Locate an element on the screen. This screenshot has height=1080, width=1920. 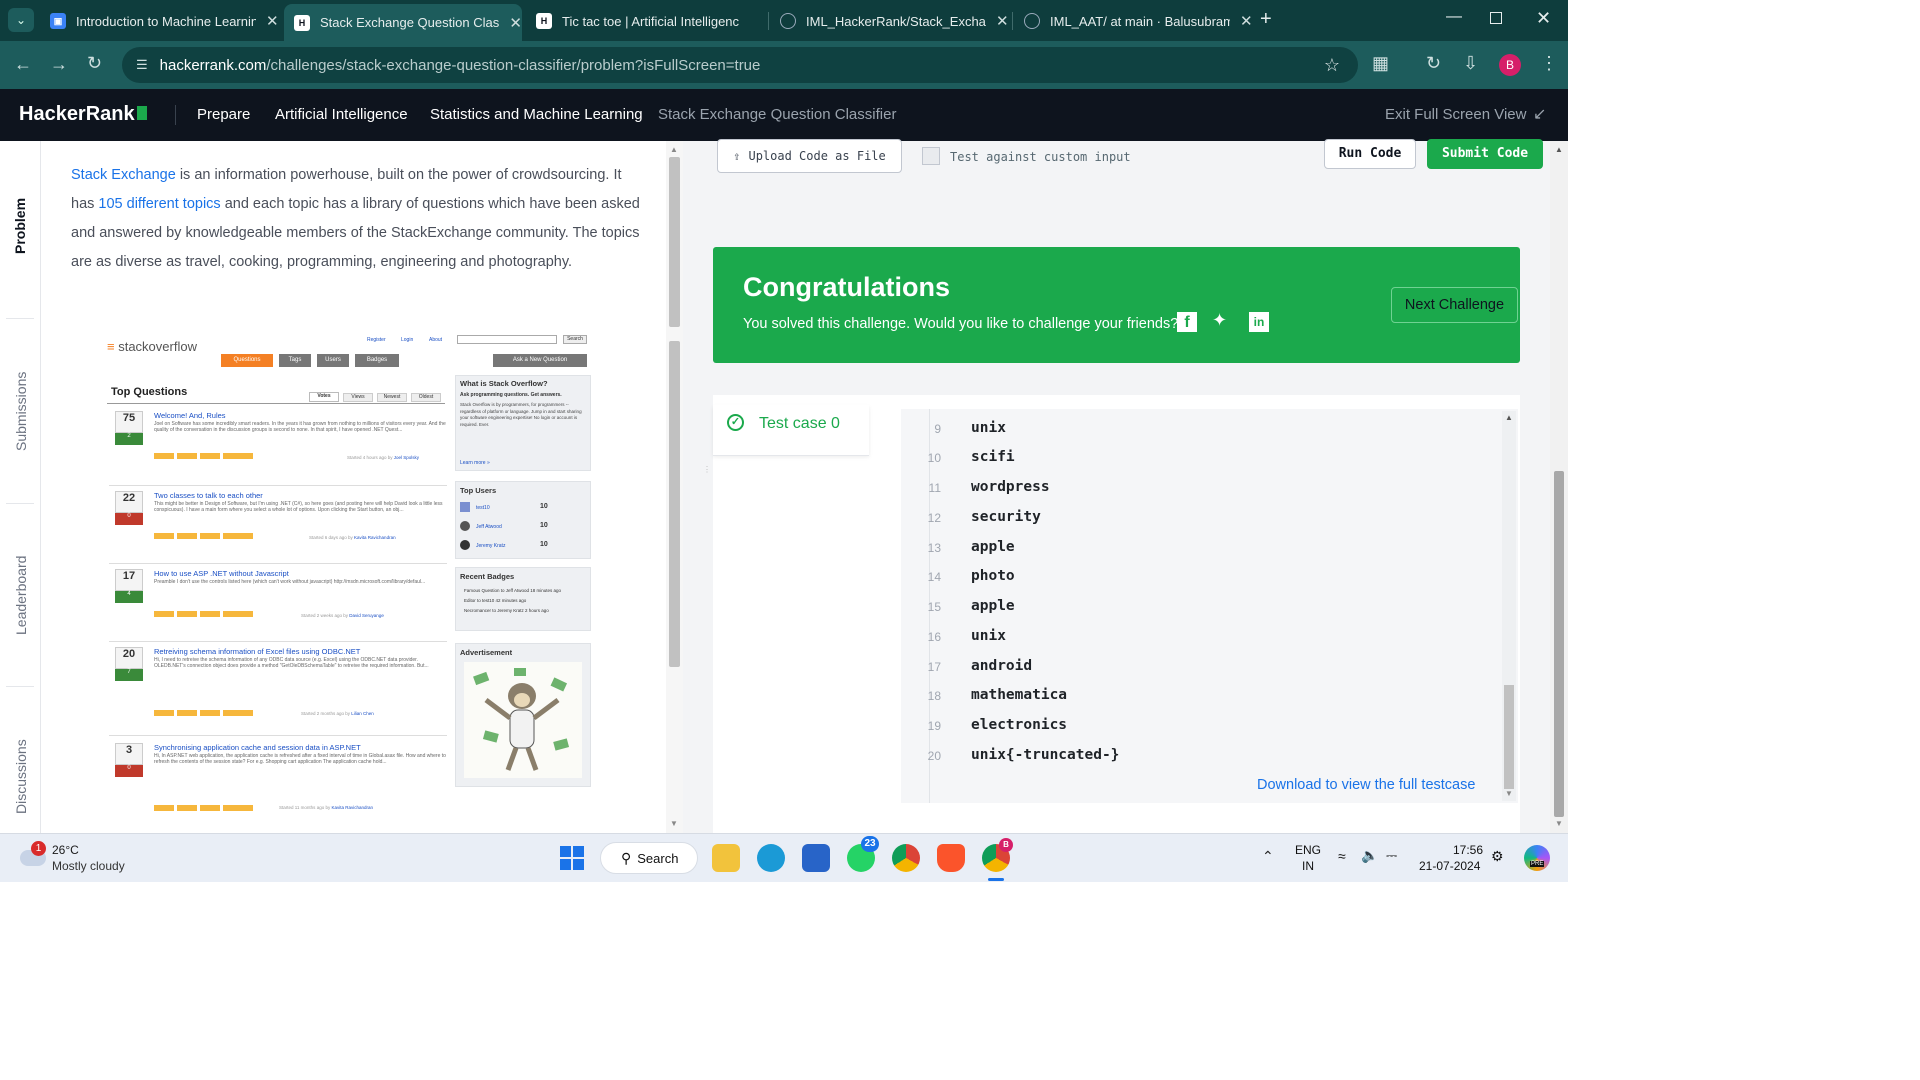
exit-fullscreen-link: Exit Full Screen View is located at coordinates (1455, 114).